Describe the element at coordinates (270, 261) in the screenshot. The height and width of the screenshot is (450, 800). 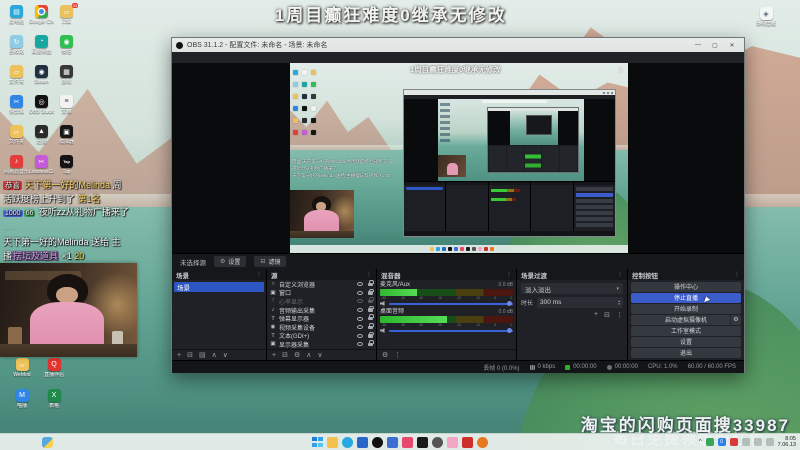
I see `source-filters-button: ⊟ 滤镜` at that location.